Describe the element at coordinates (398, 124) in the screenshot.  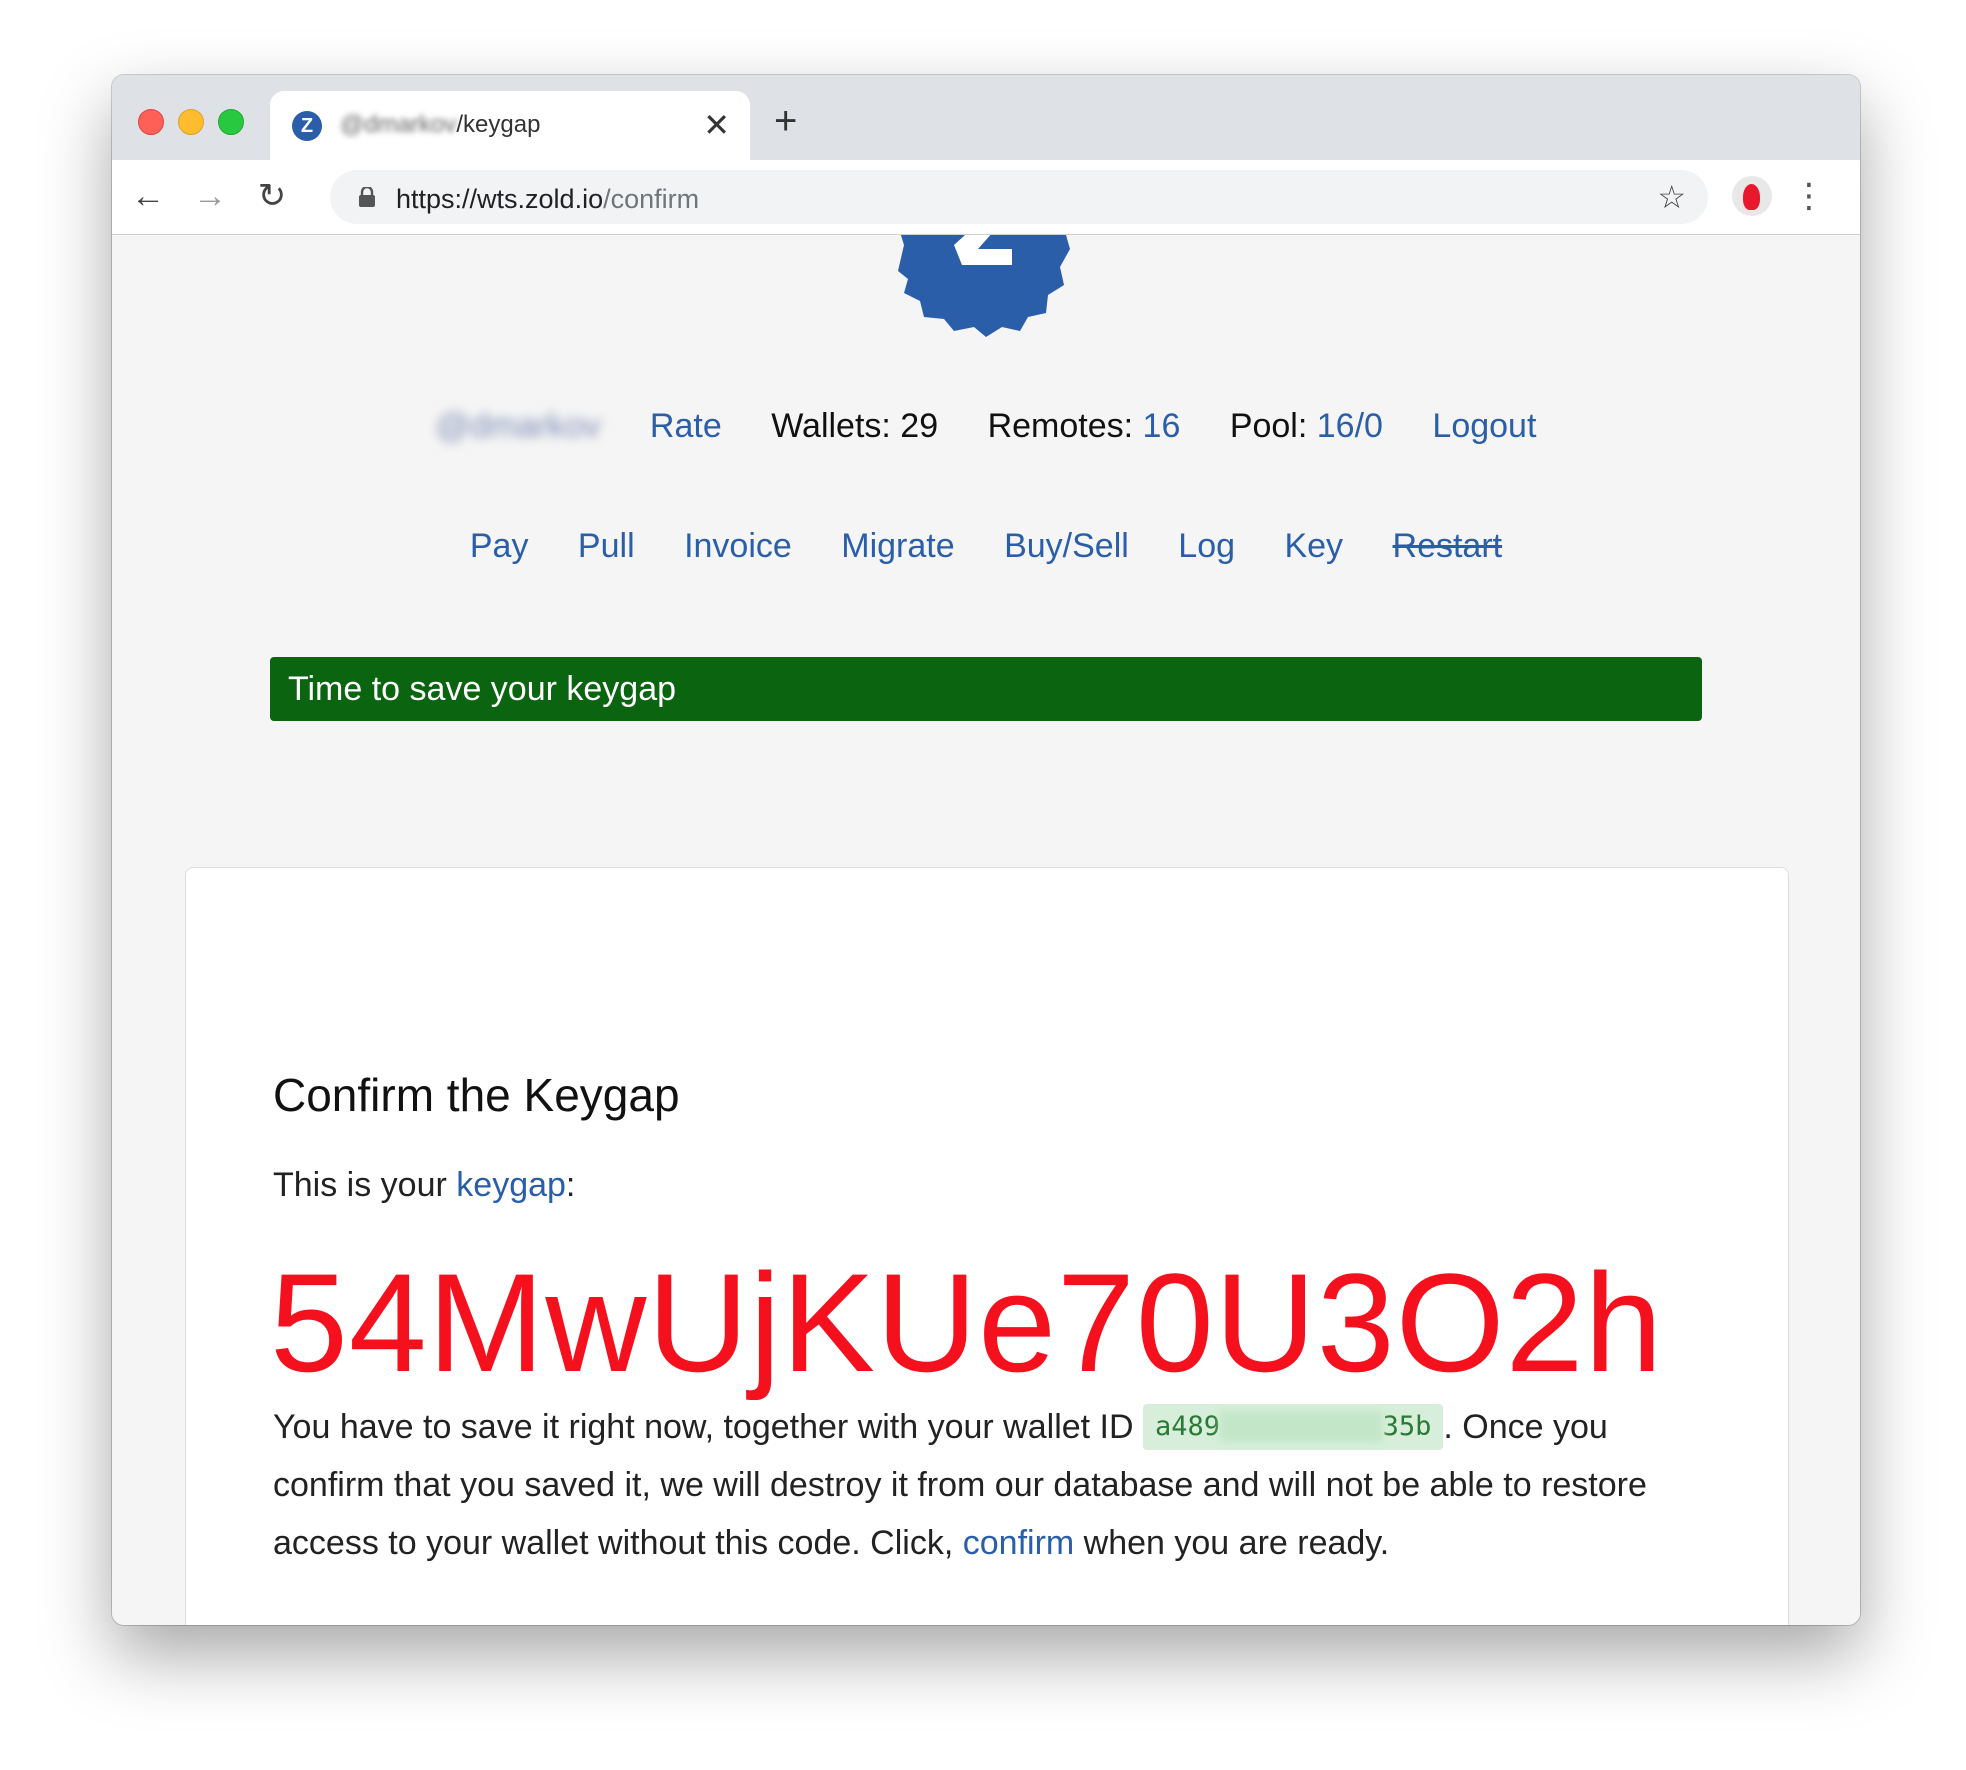
I see `tab-title-username: @dmarkov` at that location.